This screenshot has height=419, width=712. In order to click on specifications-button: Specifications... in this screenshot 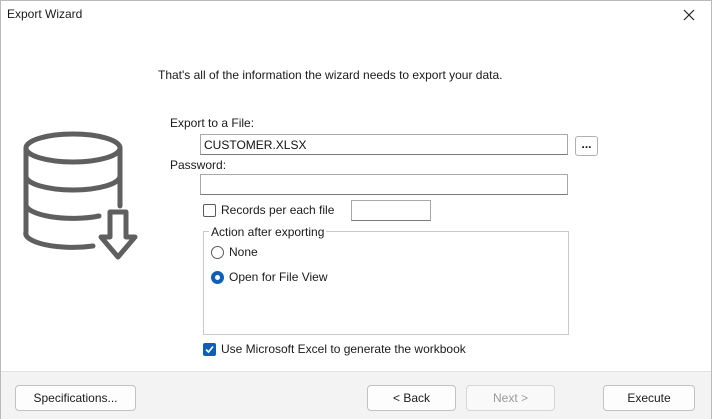, I will do `click(75, 398)`.